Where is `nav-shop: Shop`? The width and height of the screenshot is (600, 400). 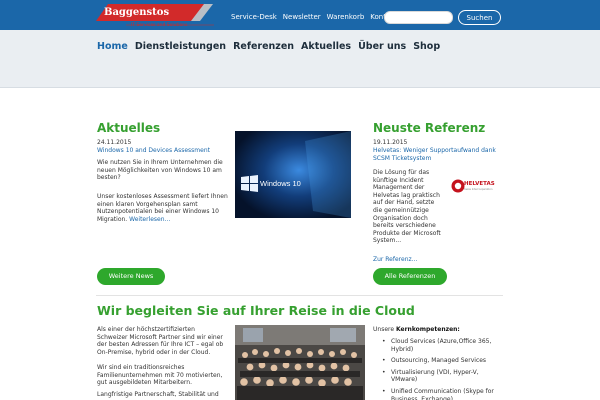 nav-shop: Shop is located at coordinates (426, 46).